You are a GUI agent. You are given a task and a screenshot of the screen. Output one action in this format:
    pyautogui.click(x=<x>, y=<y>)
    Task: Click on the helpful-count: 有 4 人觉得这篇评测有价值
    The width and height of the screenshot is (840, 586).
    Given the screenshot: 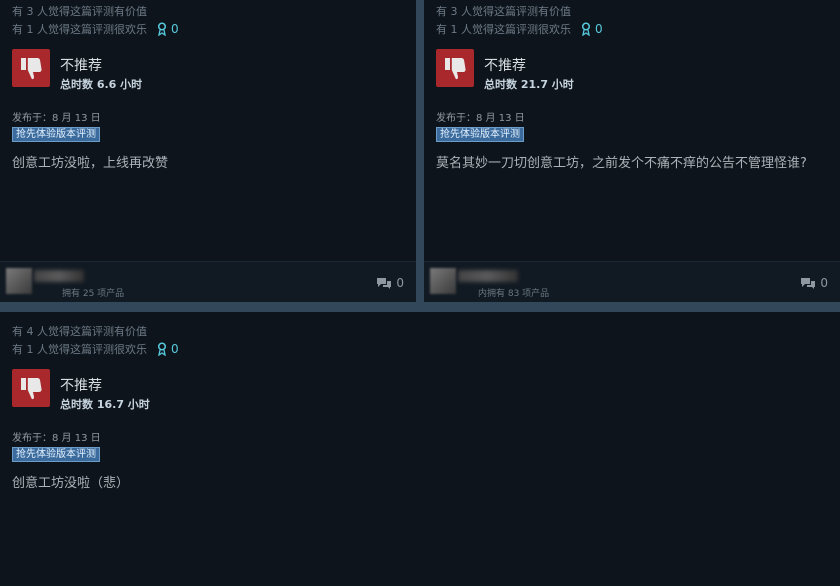 What is the action you would take?
    pyautogui.click(x=79, y=331)
    